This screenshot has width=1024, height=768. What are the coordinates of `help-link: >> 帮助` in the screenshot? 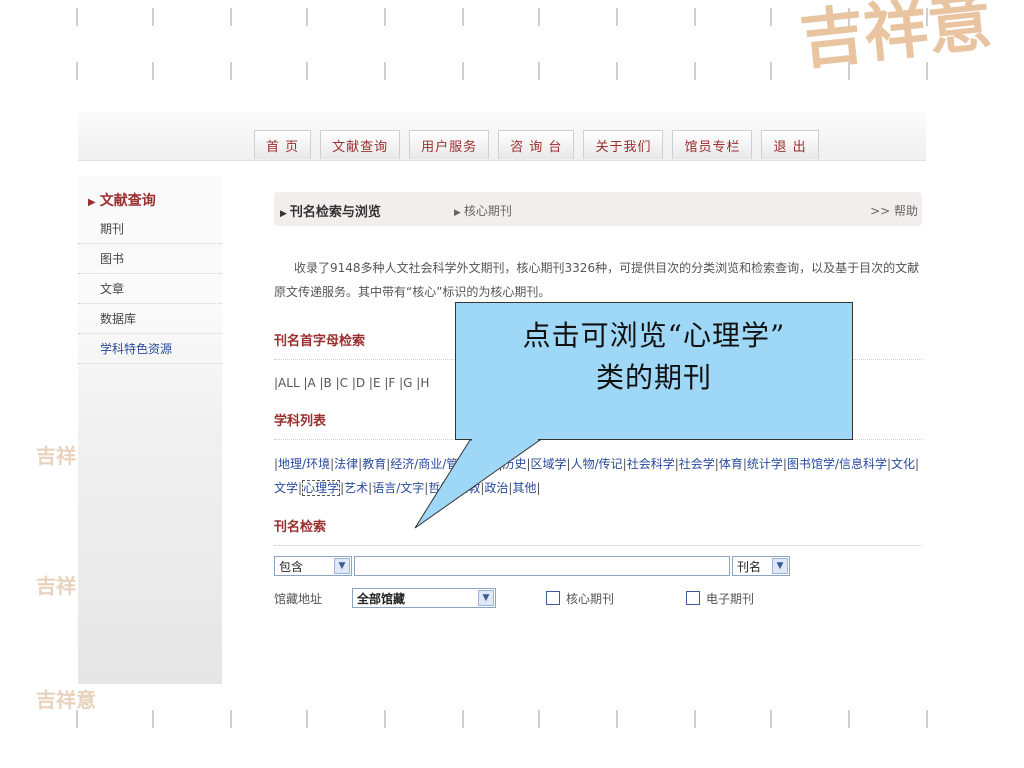 It's located at (894, 210).